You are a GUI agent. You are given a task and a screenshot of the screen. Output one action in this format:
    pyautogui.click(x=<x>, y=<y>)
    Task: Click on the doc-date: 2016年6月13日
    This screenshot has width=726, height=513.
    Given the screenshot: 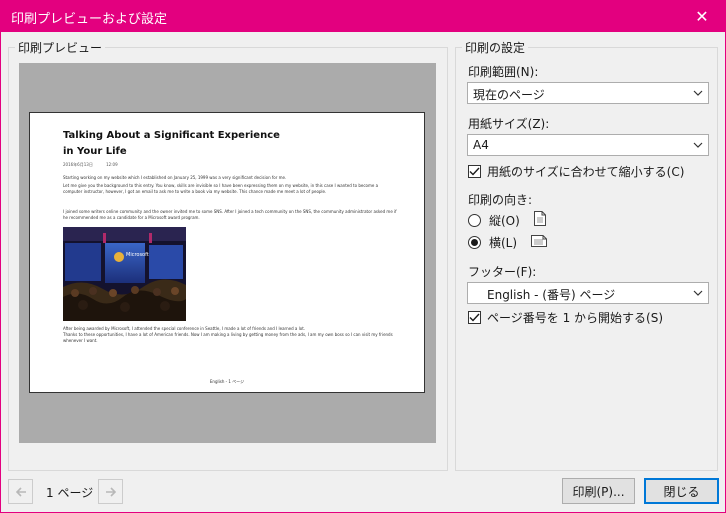 What is the action you would take?
    pyautogui.click(x=78, y=164)
    